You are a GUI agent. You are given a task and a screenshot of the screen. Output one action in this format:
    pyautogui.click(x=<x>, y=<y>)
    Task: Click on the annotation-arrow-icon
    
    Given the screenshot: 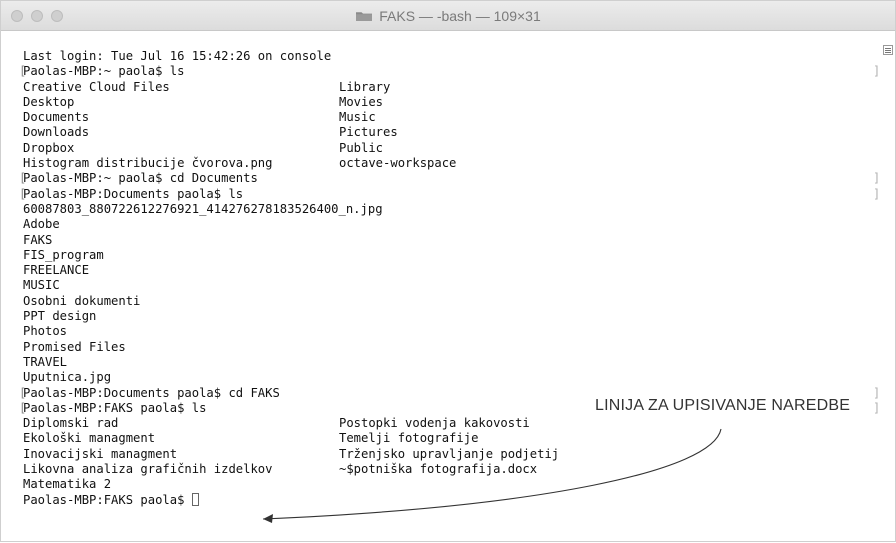 What is the action you would take?
    pyautogui.click(x=492, y=475)
    